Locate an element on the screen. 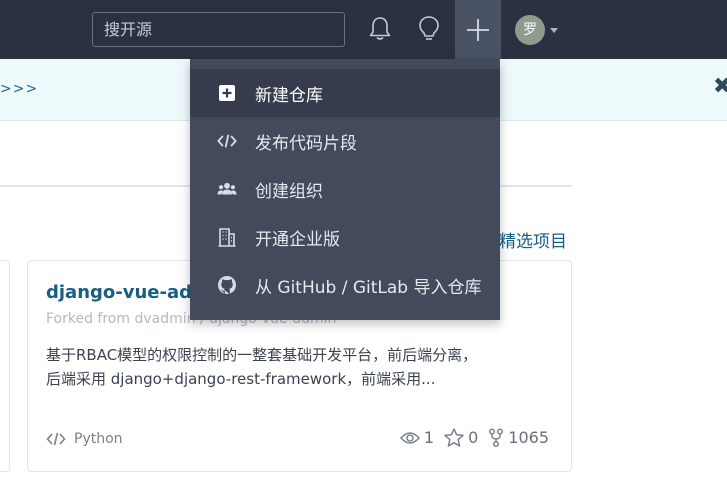 The height and width of the screenshot is (478, 727). github-icon is located at coordinates (227, 285).